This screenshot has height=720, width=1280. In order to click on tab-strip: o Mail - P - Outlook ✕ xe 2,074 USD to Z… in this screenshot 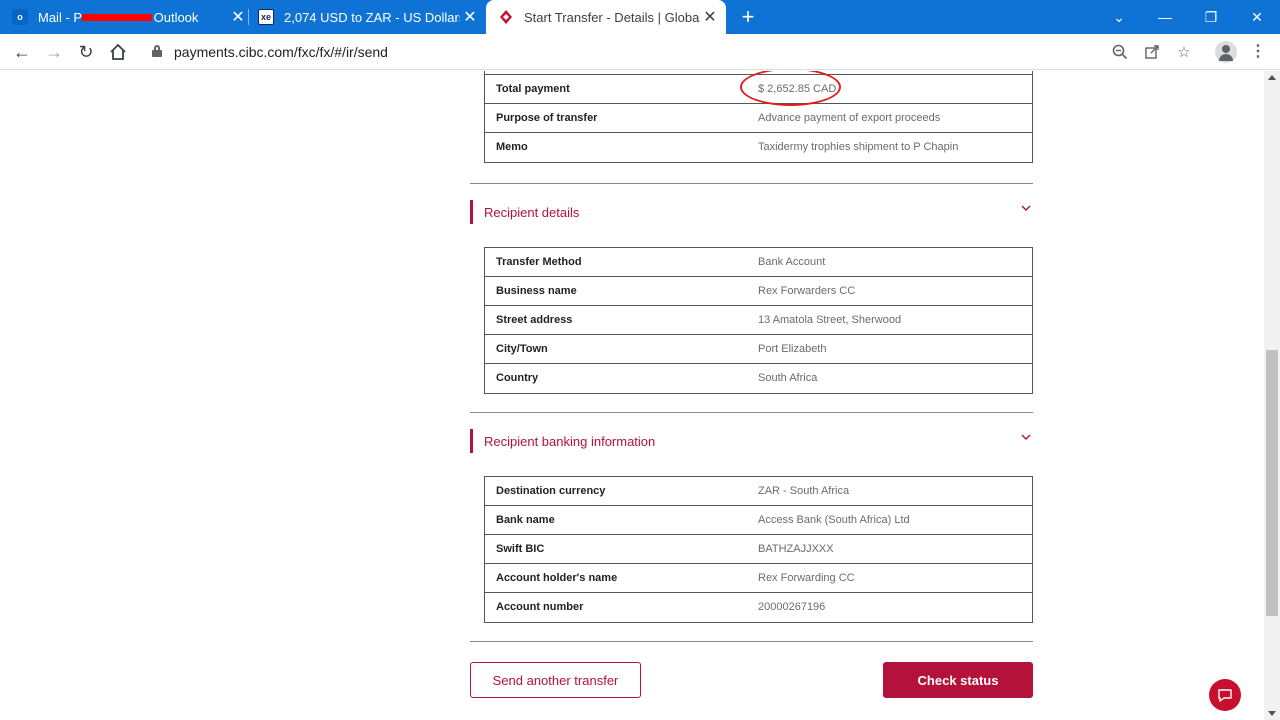, I will do `click(640, 17)`.